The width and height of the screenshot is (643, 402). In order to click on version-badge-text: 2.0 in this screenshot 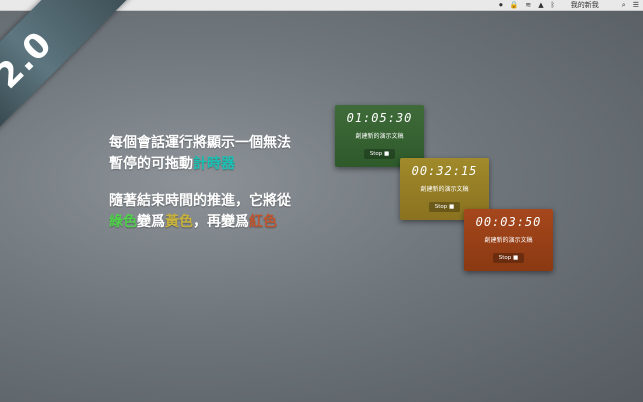, I will do `click(30, 60)`.